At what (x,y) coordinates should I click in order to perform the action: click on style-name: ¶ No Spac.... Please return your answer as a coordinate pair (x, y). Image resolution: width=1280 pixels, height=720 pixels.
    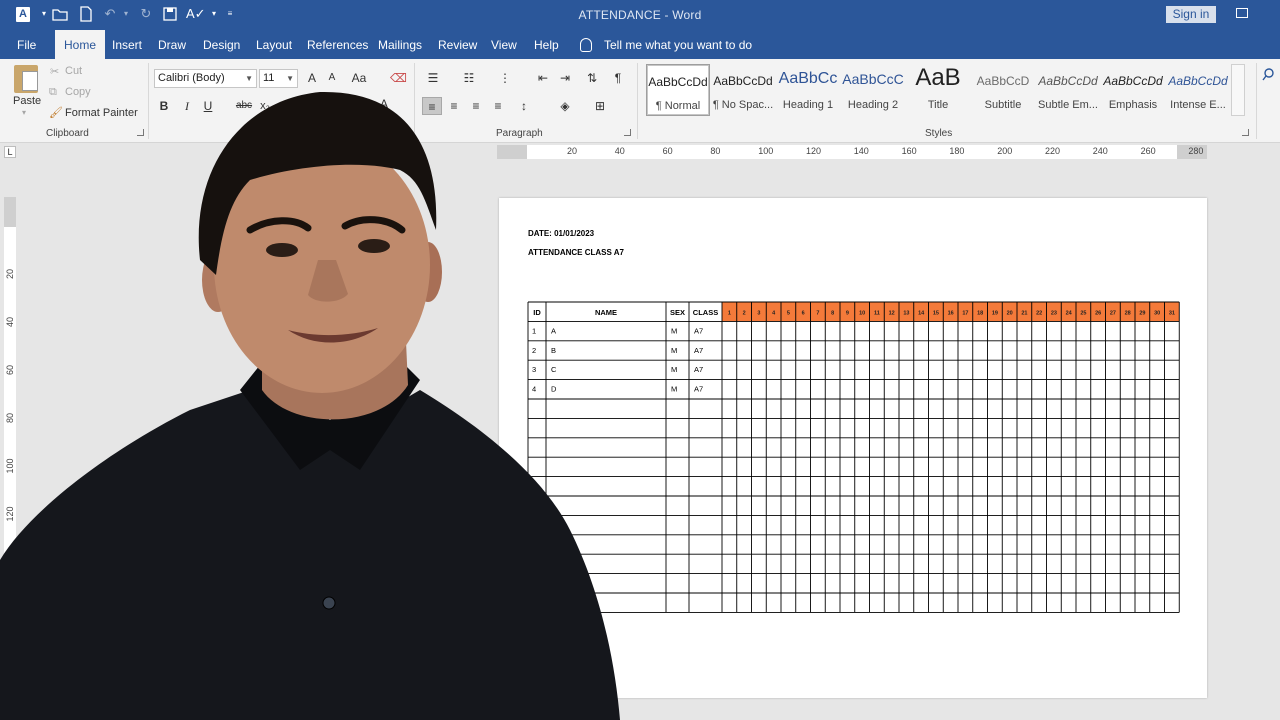
    Looking at the image, I should click on (743, 105).